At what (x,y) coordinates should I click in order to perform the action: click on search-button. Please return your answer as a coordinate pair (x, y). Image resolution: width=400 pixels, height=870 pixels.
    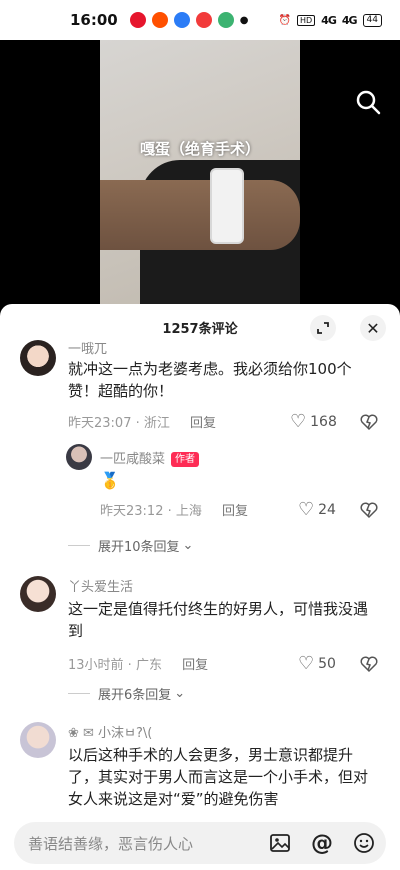
    Looking at the image, I should click on (368, 102).